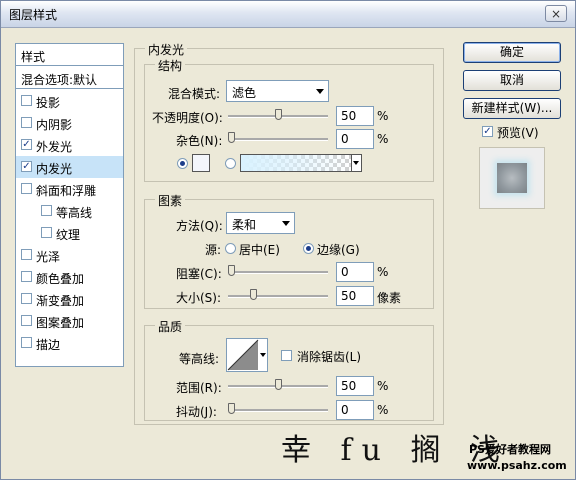 The image size is (576, 480). What do you see at coordinates (69, 343) in the screenshot?
I see `style-item: 描边` at bounding box center [69, 343].